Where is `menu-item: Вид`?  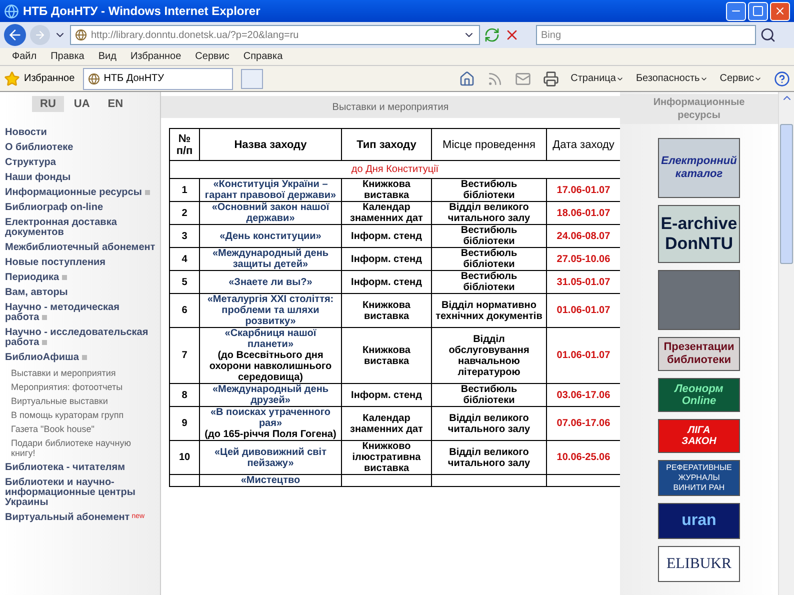
menu-item: Вид is located at coordinates (107, 56).